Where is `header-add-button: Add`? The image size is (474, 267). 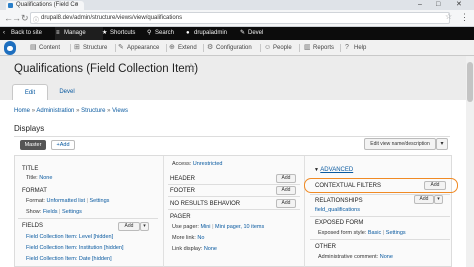 header-add-button: Add is located at coordinates (286, 178).